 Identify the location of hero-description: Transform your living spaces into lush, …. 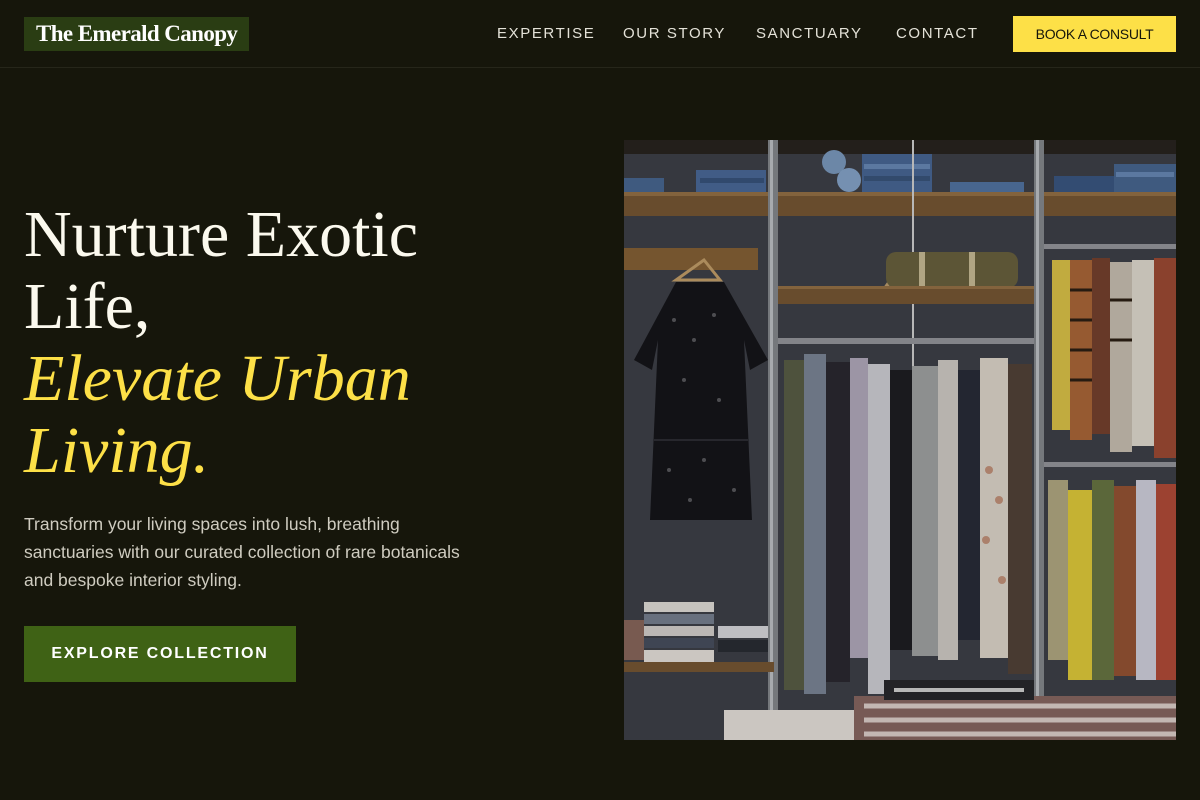
(242, 552).